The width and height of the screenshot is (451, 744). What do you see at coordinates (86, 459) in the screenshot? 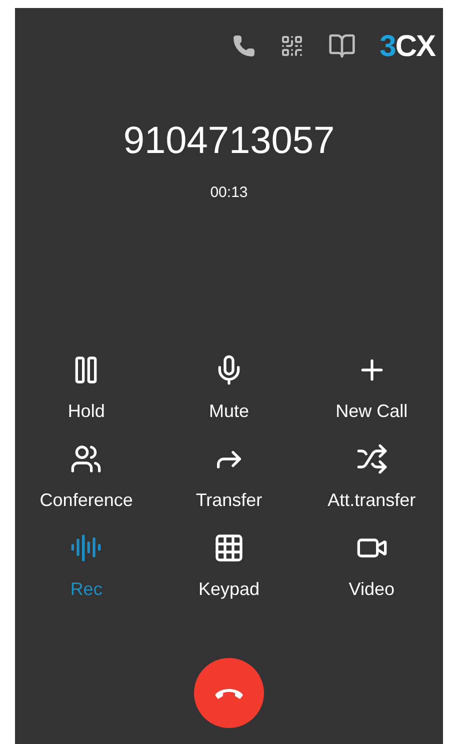
I see `people-icon` at bounding box center [86, 459].